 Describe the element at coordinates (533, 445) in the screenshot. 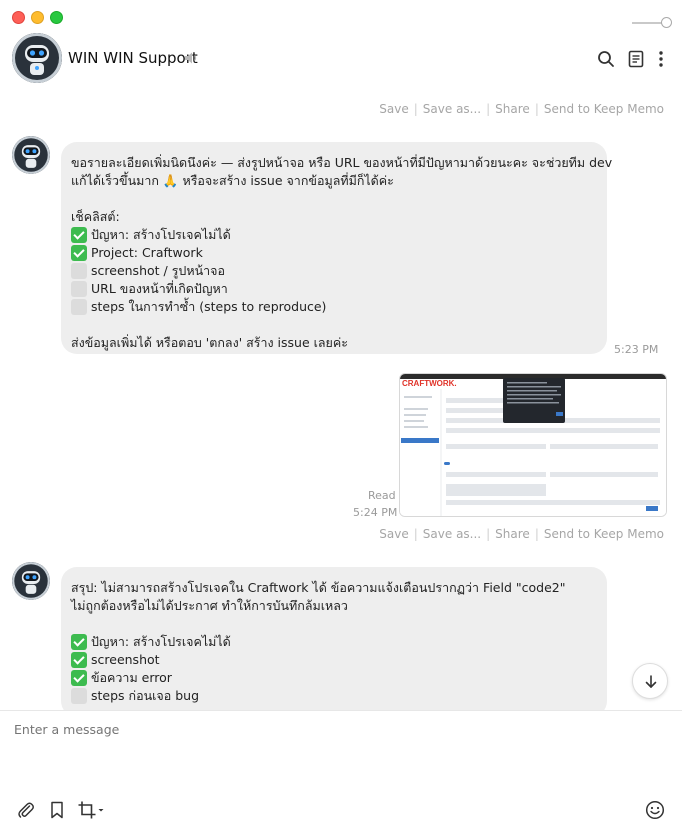

I see `screenshot-attachment: CRAFTWORK.` at that location.